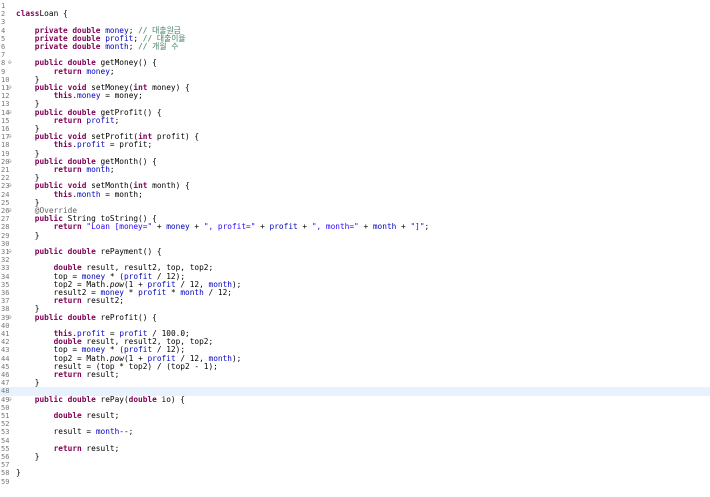 This screenshot has height=497, width=710. I want to click on line-number: 2, so click(3, 14).